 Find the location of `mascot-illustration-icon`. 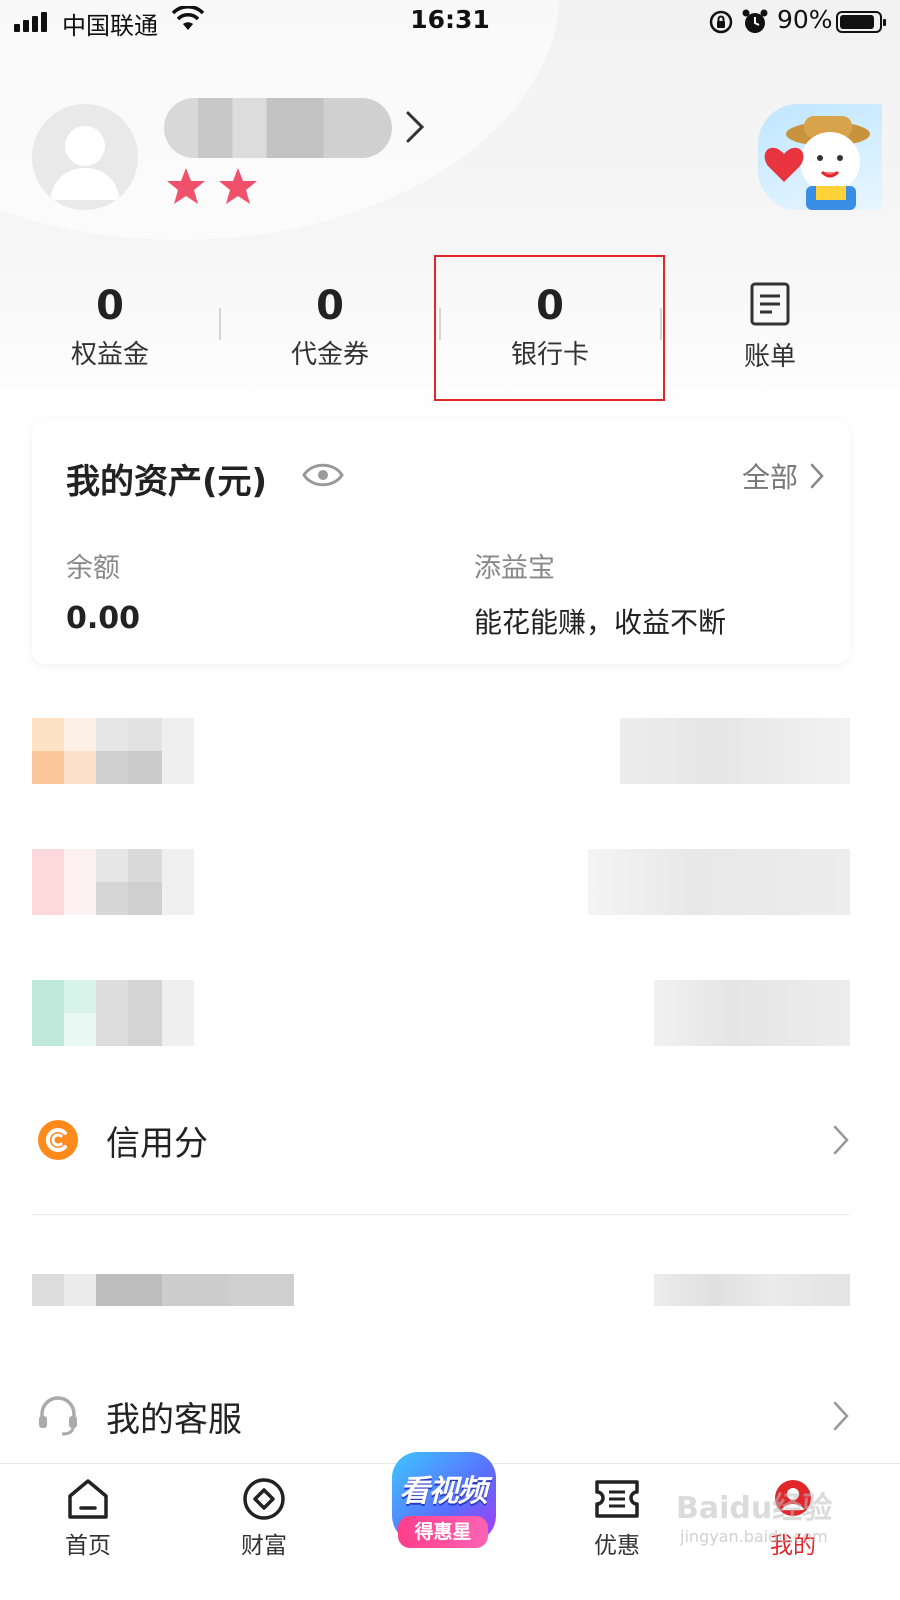

mascot-illustration-icon is located at coordinates (817, 163).